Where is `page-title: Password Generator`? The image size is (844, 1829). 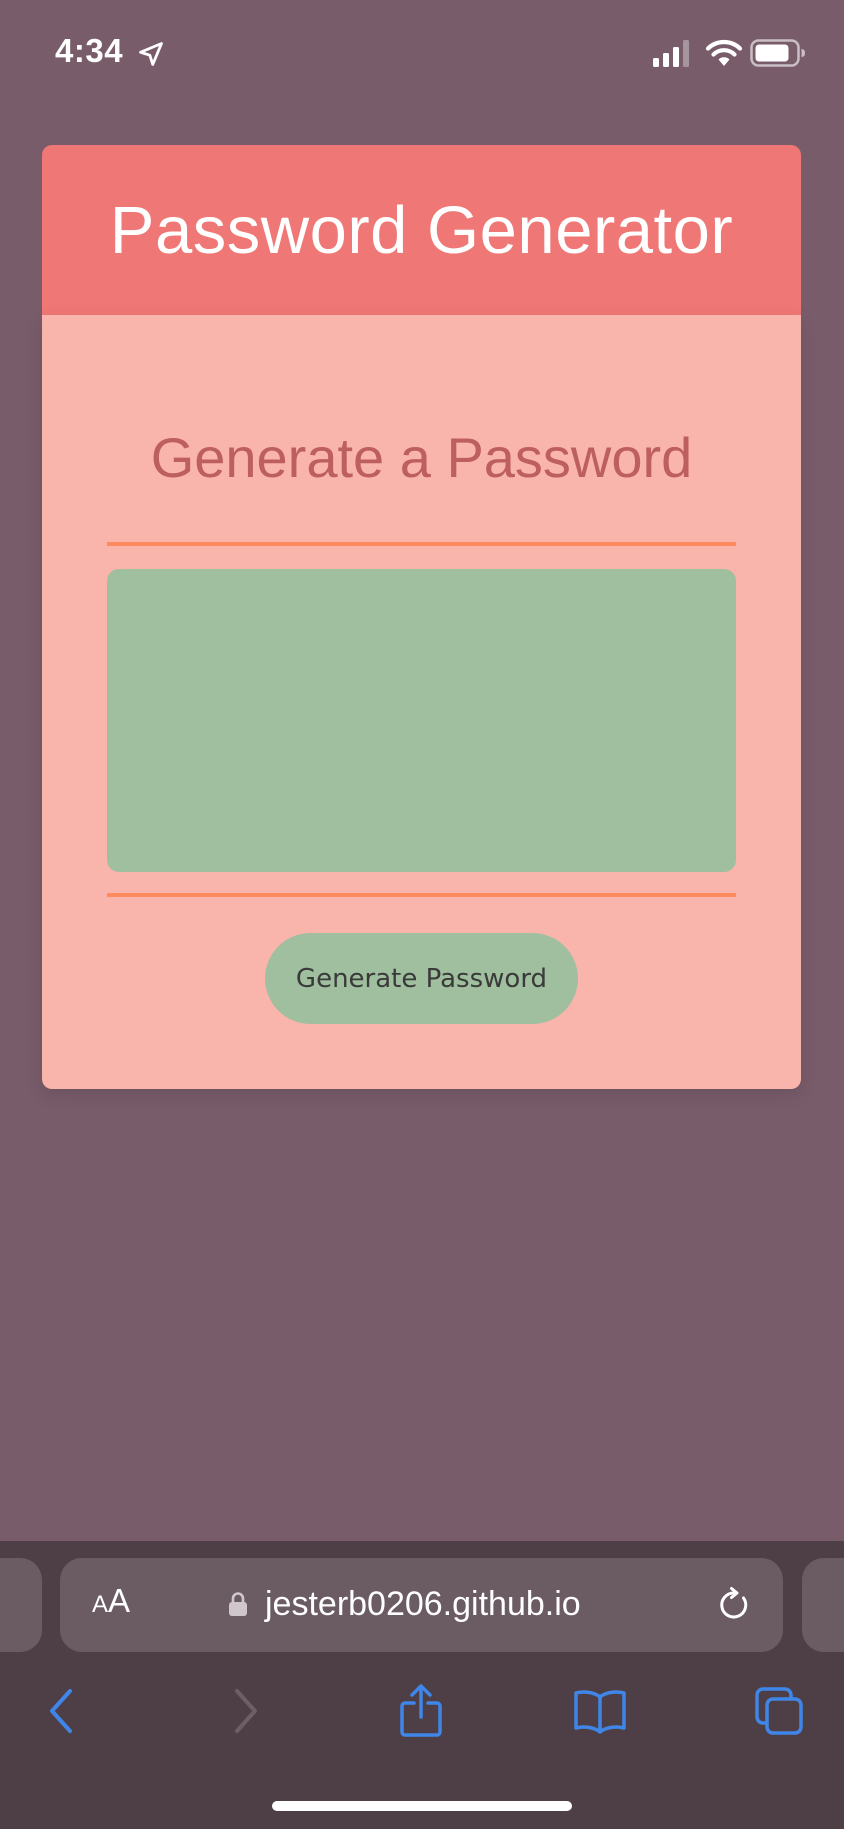
page-title: Password Generator is located at coordinates (421, 230).